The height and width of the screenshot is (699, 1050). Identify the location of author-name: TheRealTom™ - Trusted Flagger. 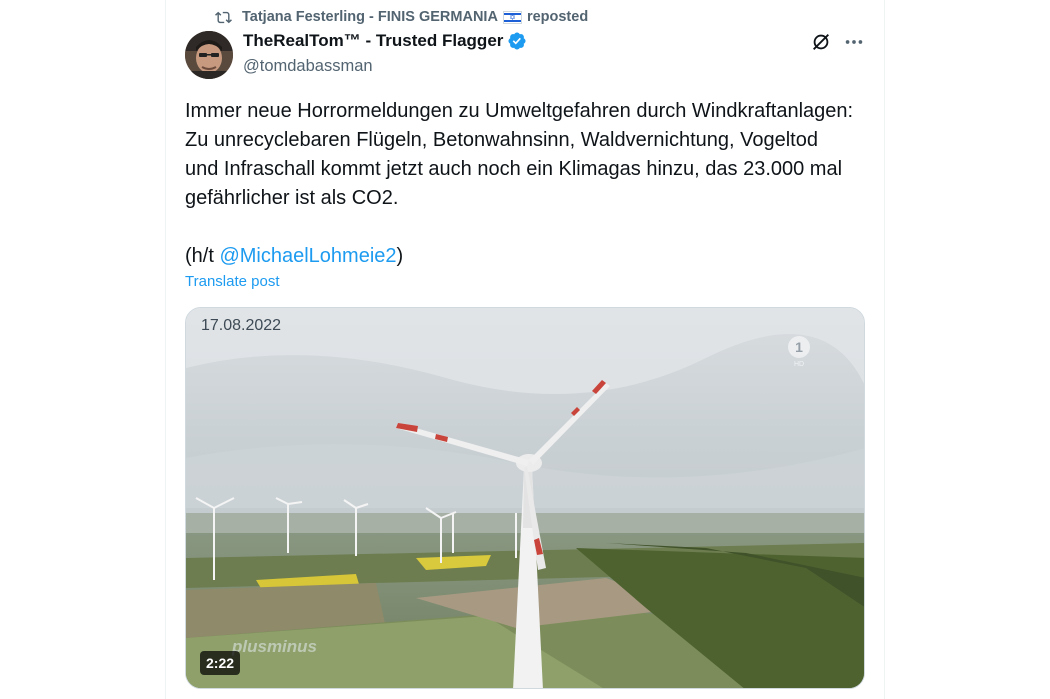
(373, 41).